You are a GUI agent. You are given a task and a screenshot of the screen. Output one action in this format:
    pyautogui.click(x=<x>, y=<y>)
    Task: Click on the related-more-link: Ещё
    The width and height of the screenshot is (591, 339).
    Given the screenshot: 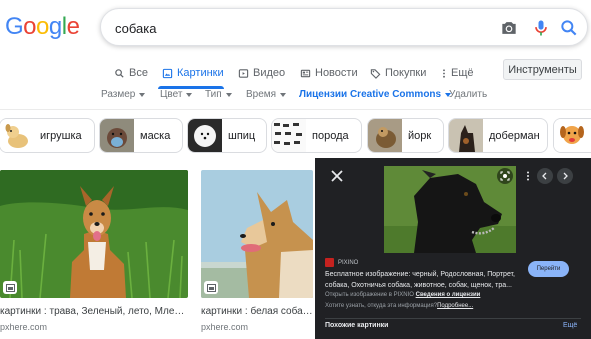 What is the action you would take?
    pyautogui.click(x=570, y=325)
    